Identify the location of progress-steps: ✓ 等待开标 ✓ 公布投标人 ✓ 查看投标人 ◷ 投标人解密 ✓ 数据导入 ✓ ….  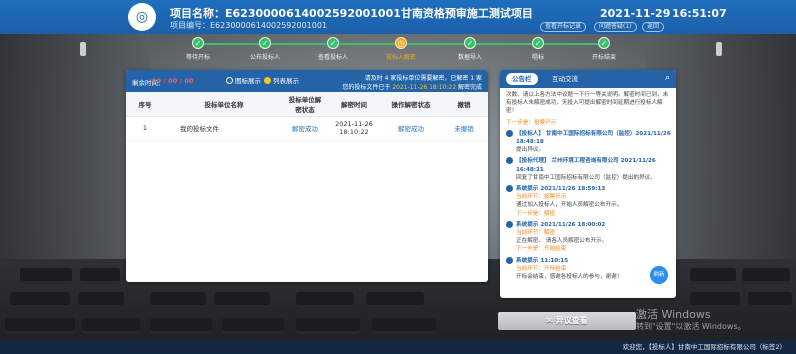
(398, 50).